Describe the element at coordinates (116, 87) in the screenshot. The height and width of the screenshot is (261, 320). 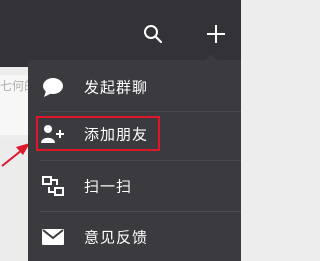
I see `menu-item-label: 发起群聊` at that location.